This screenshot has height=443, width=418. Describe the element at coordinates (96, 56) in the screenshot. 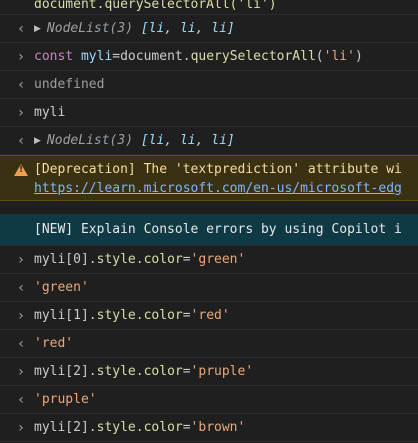

I see `variable-myli: myli` at that location.